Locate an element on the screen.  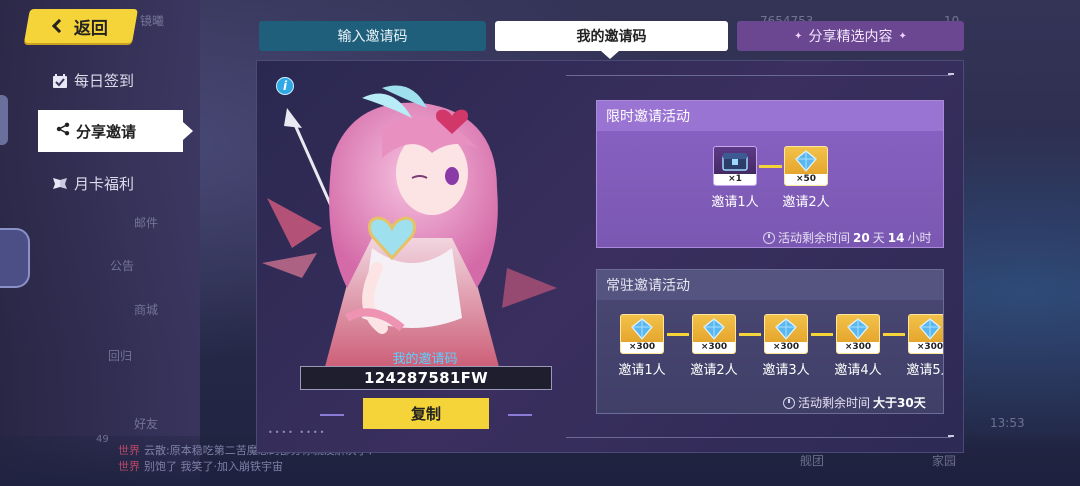
bg-chat-line-2: 世界 别饱了 我笑了·加入崩铁宇宙 is located at coordinates (200, 466).